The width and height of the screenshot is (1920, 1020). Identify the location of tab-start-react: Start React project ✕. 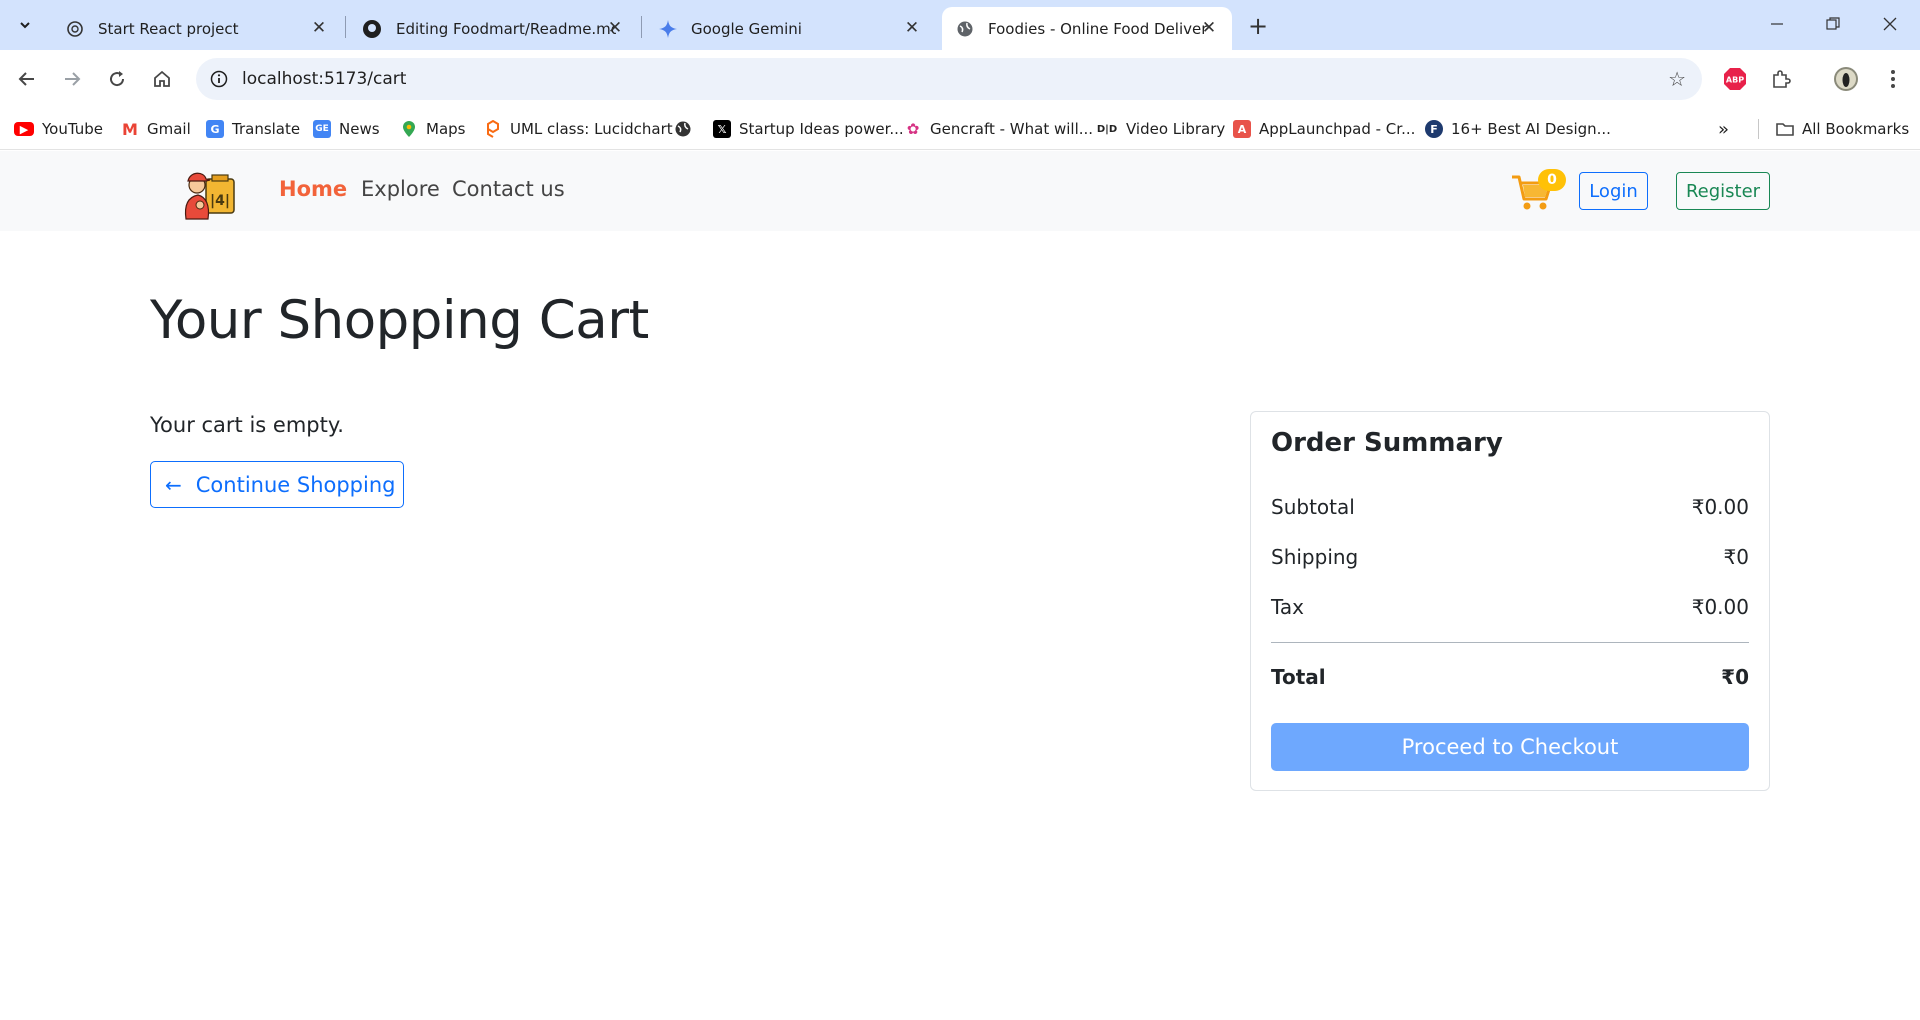
(197, 28).